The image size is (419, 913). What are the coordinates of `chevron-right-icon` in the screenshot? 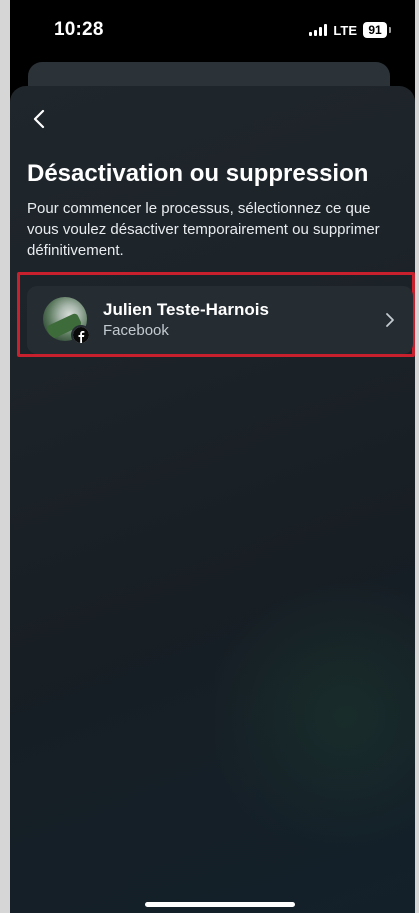 It's located at (390, 320).